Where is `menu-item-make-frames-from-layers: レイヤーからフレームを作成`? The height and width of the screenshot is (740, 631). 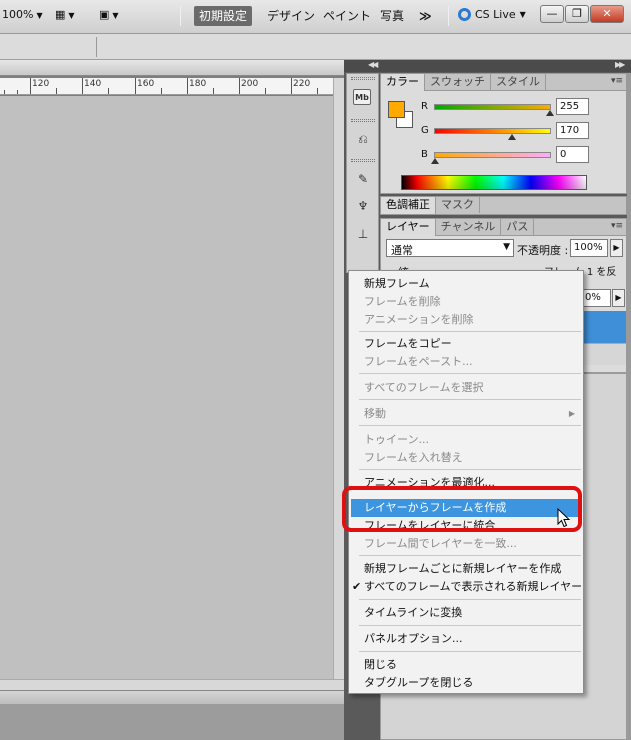
menu-item-make-frames-from-layers: レイヤーからフレームを作成 is located at coordinates (466, 508).